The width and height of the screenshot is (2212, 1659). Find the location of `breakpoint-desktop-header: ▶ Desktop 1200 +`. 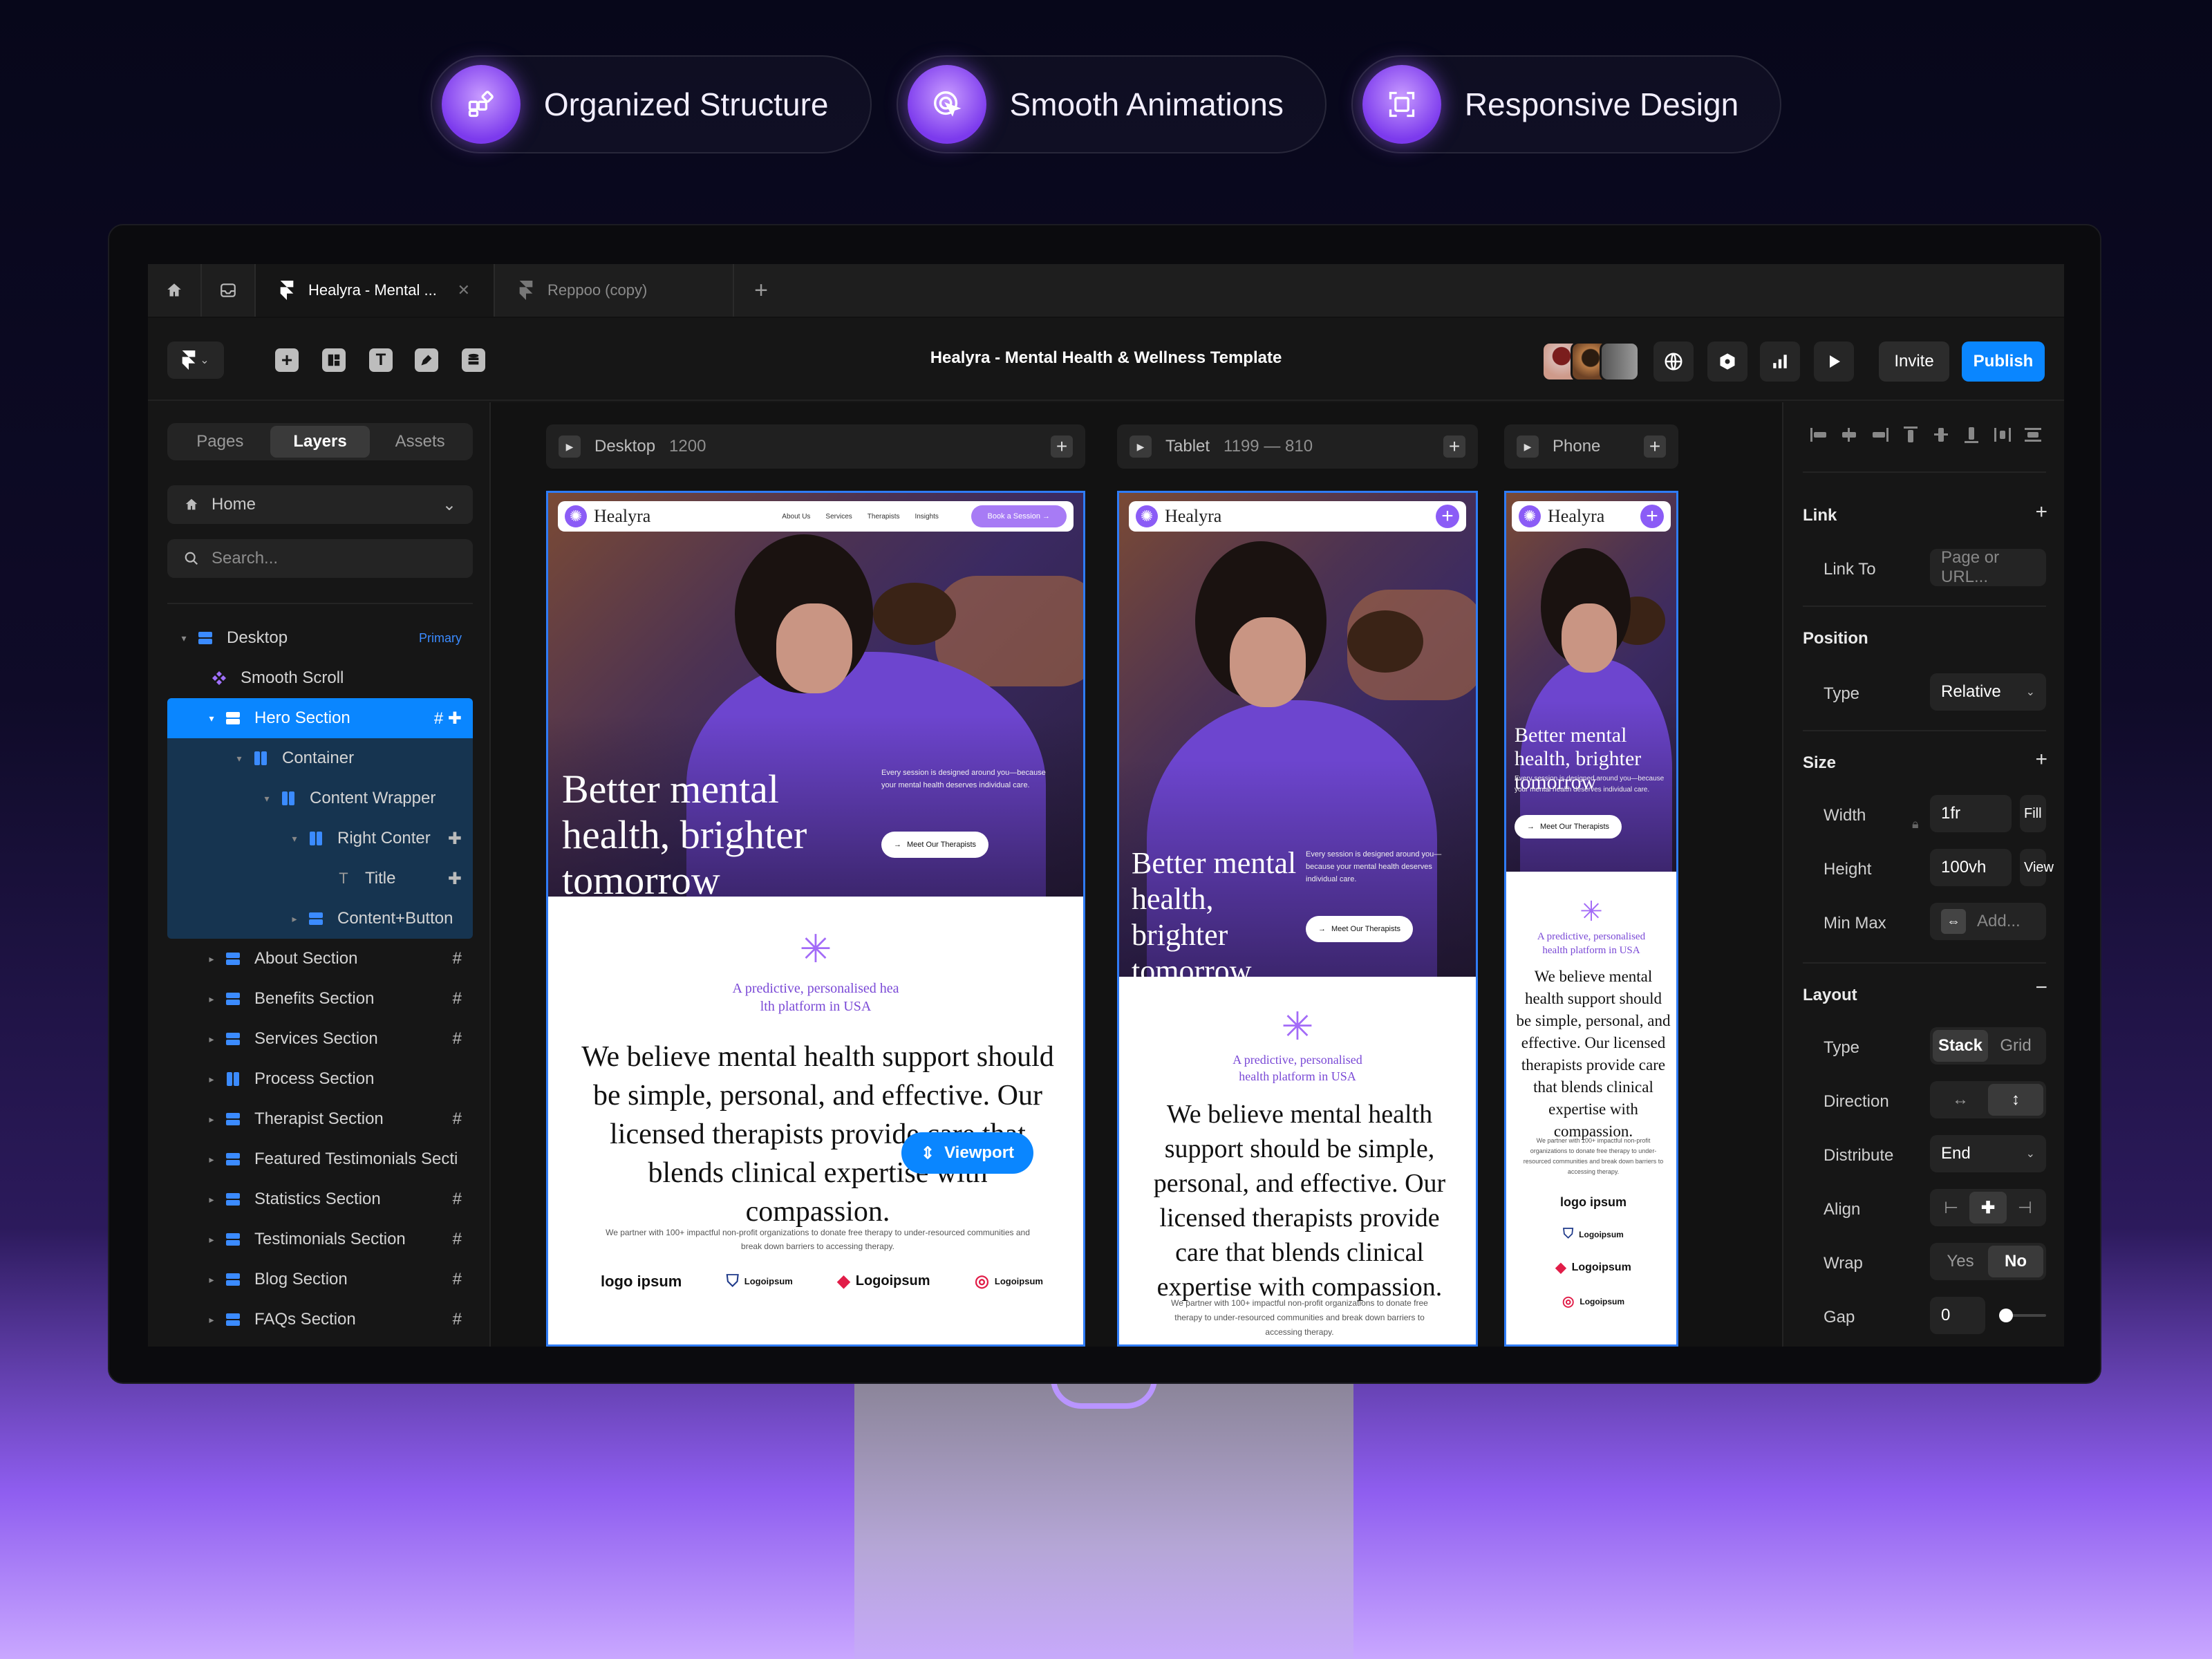

breakpoint-desktop-header: ▶ Desktop 1200 + is located at coordinates (815, 446).